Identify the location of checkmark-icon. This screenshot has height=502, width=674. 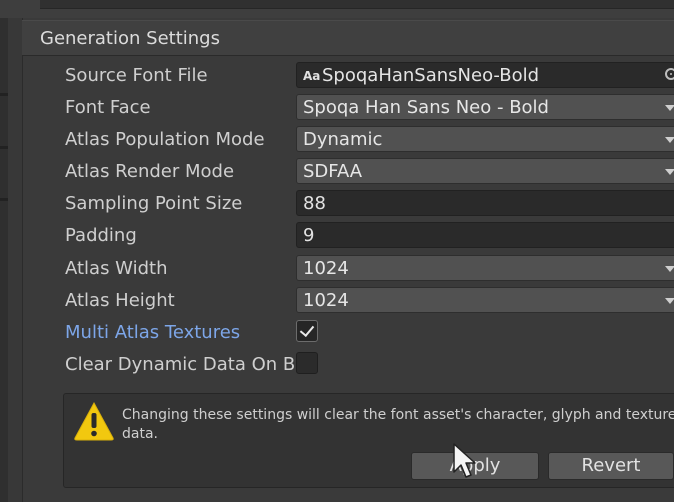
(307, 329).